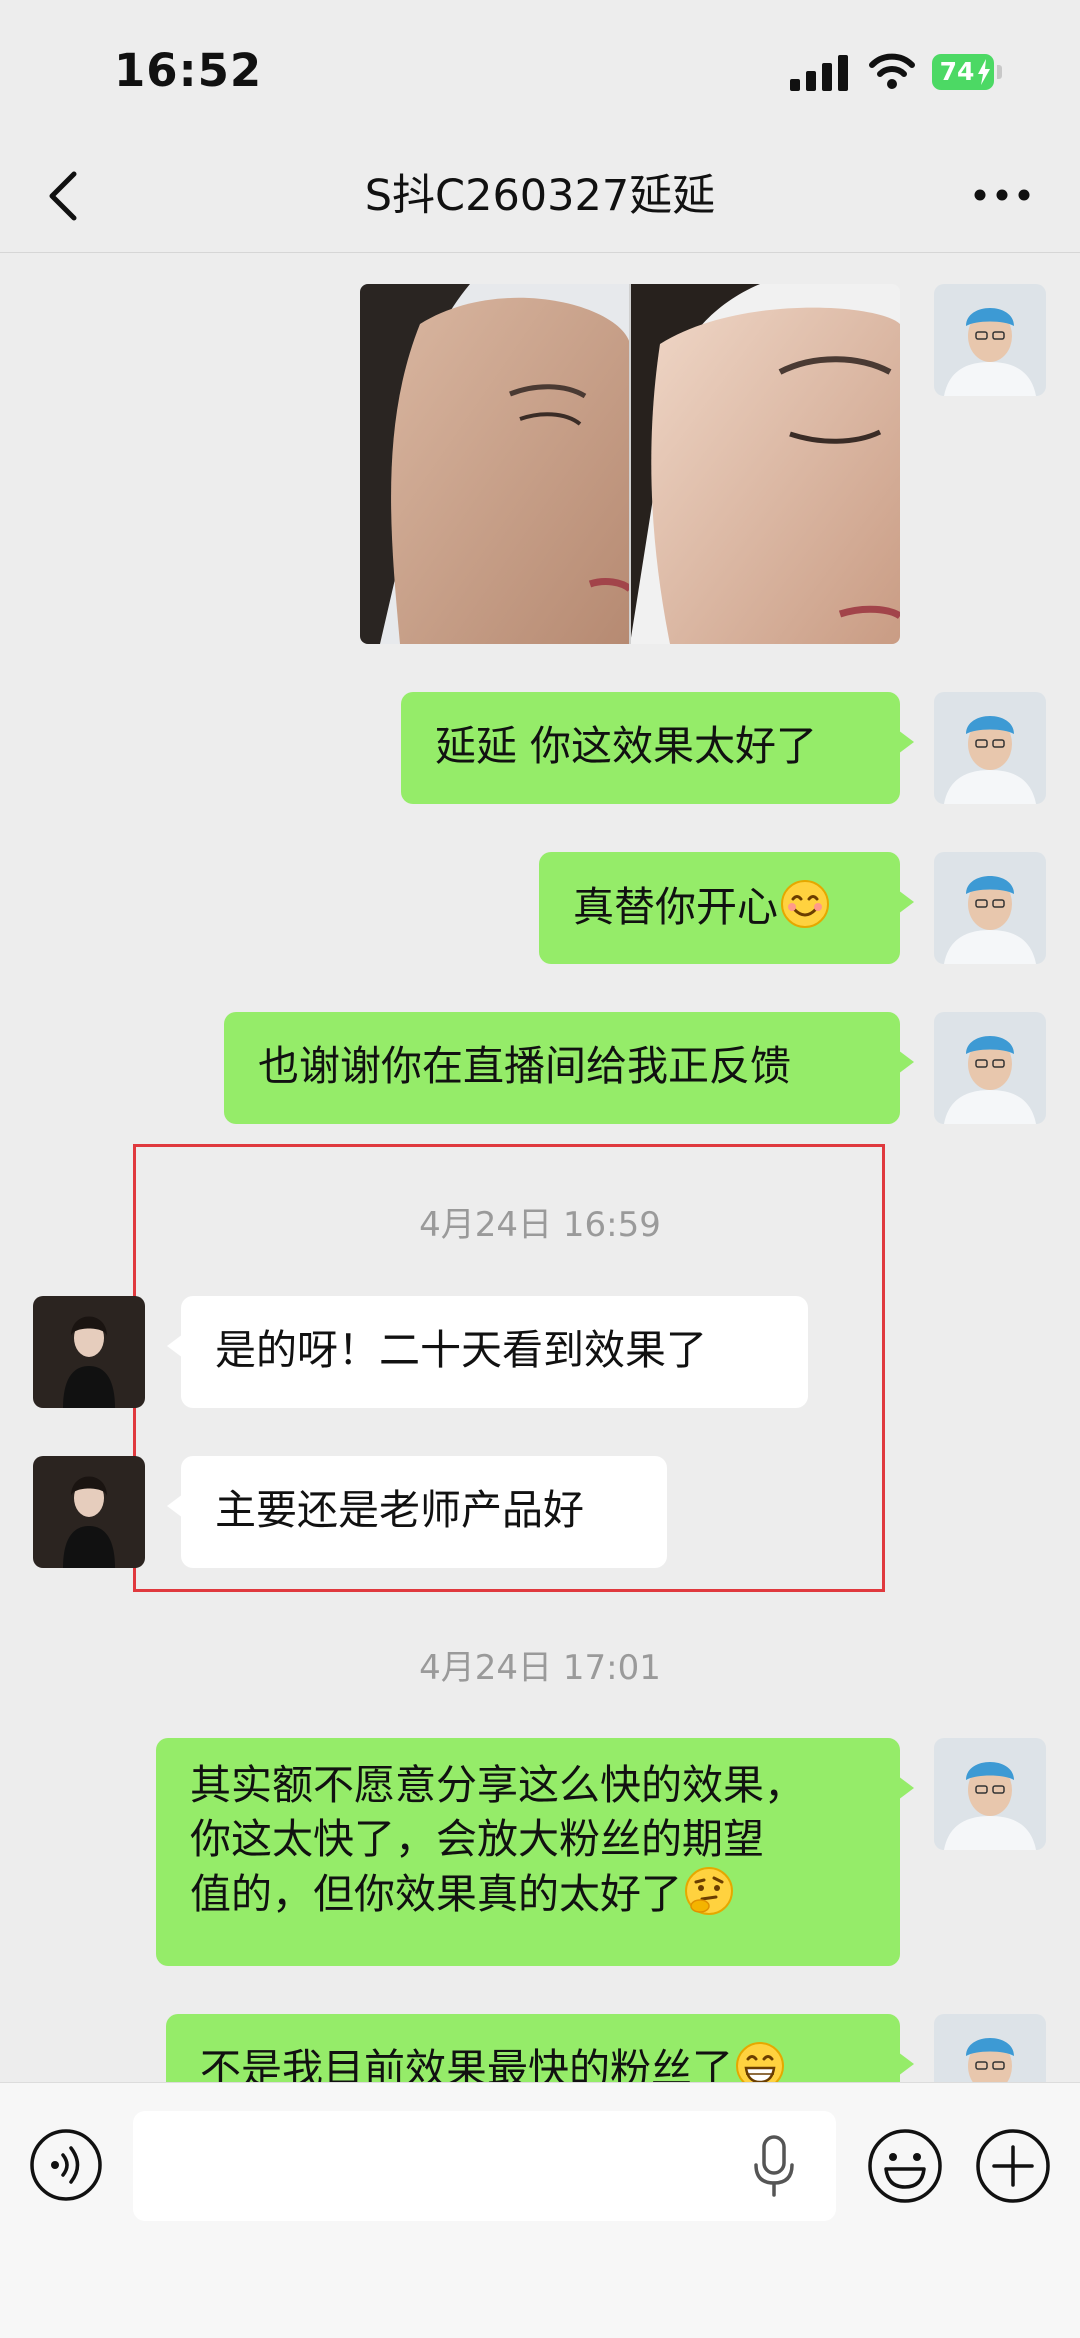 Image resolution: width=1080 pixels, height=2338 pixels. Describe the element at coordinates (66, 2165) in the screenshot. I see `voice-input-toggle-icon` at that location.